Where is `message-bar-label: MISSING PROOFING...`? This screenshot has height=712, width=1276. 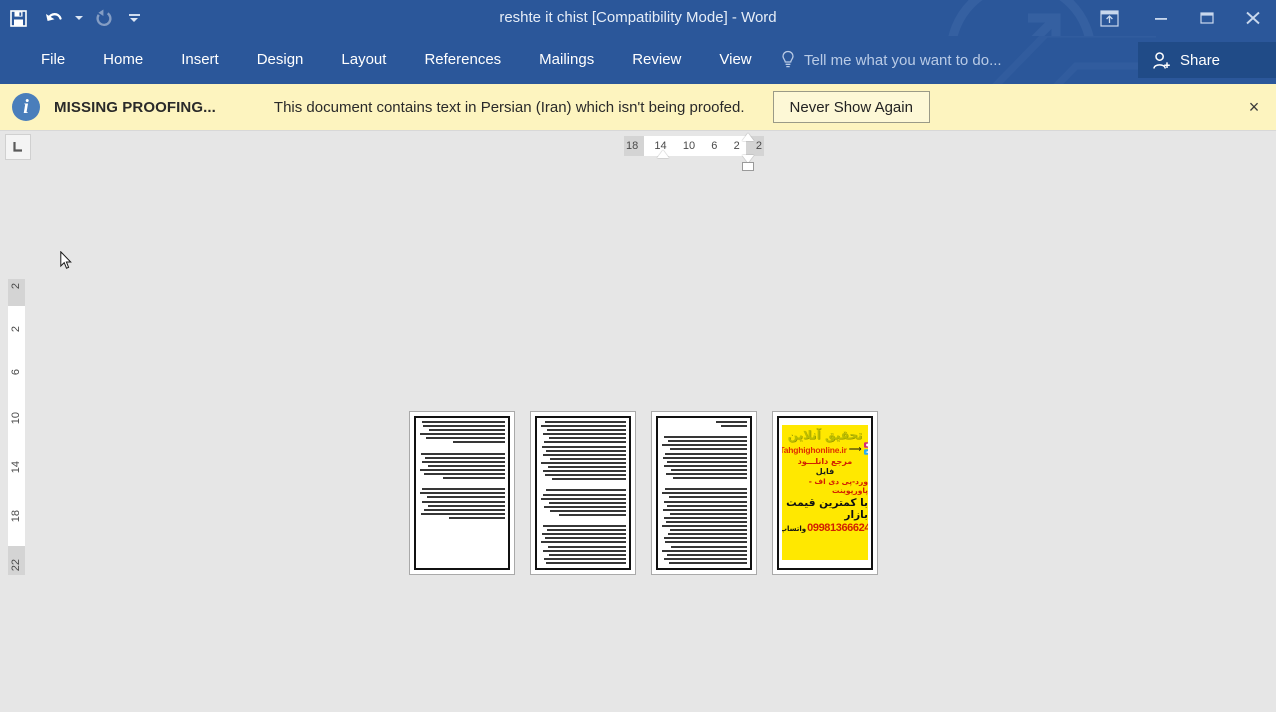 message-bar-label: MISSING PROOFING... is located at coordinates (135, 107).